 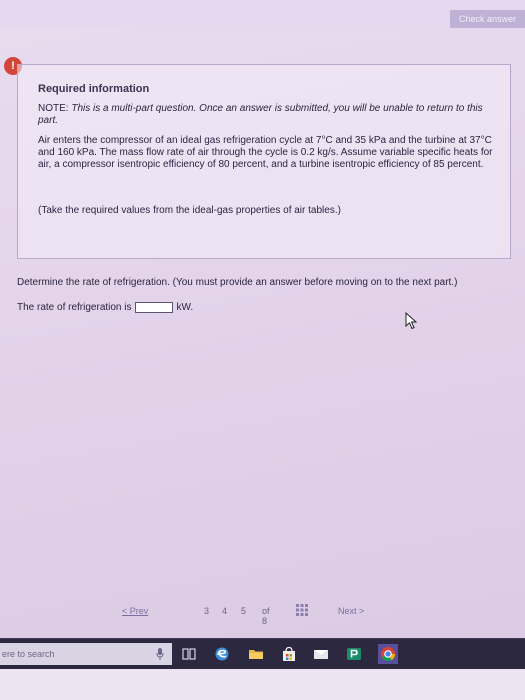 What do you see at coordinates (302, 610) in the screenshot?
I see `grid-view-icon` at bounding box center [302, 610].